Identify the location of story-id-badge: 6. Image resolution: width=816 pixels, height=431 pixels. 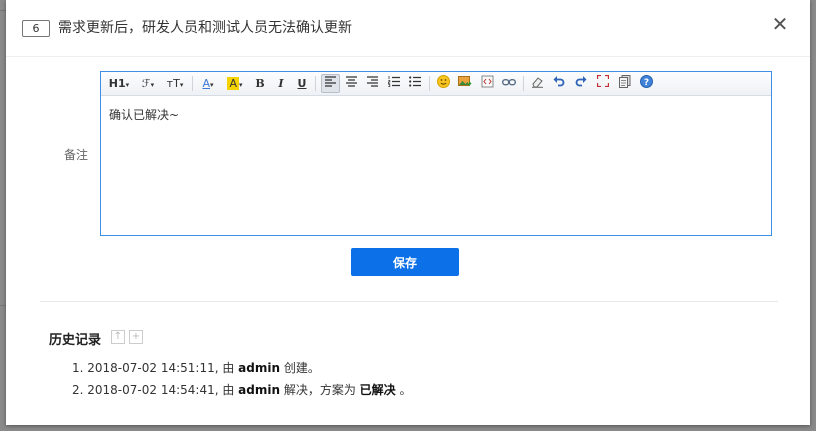
(36, 28).